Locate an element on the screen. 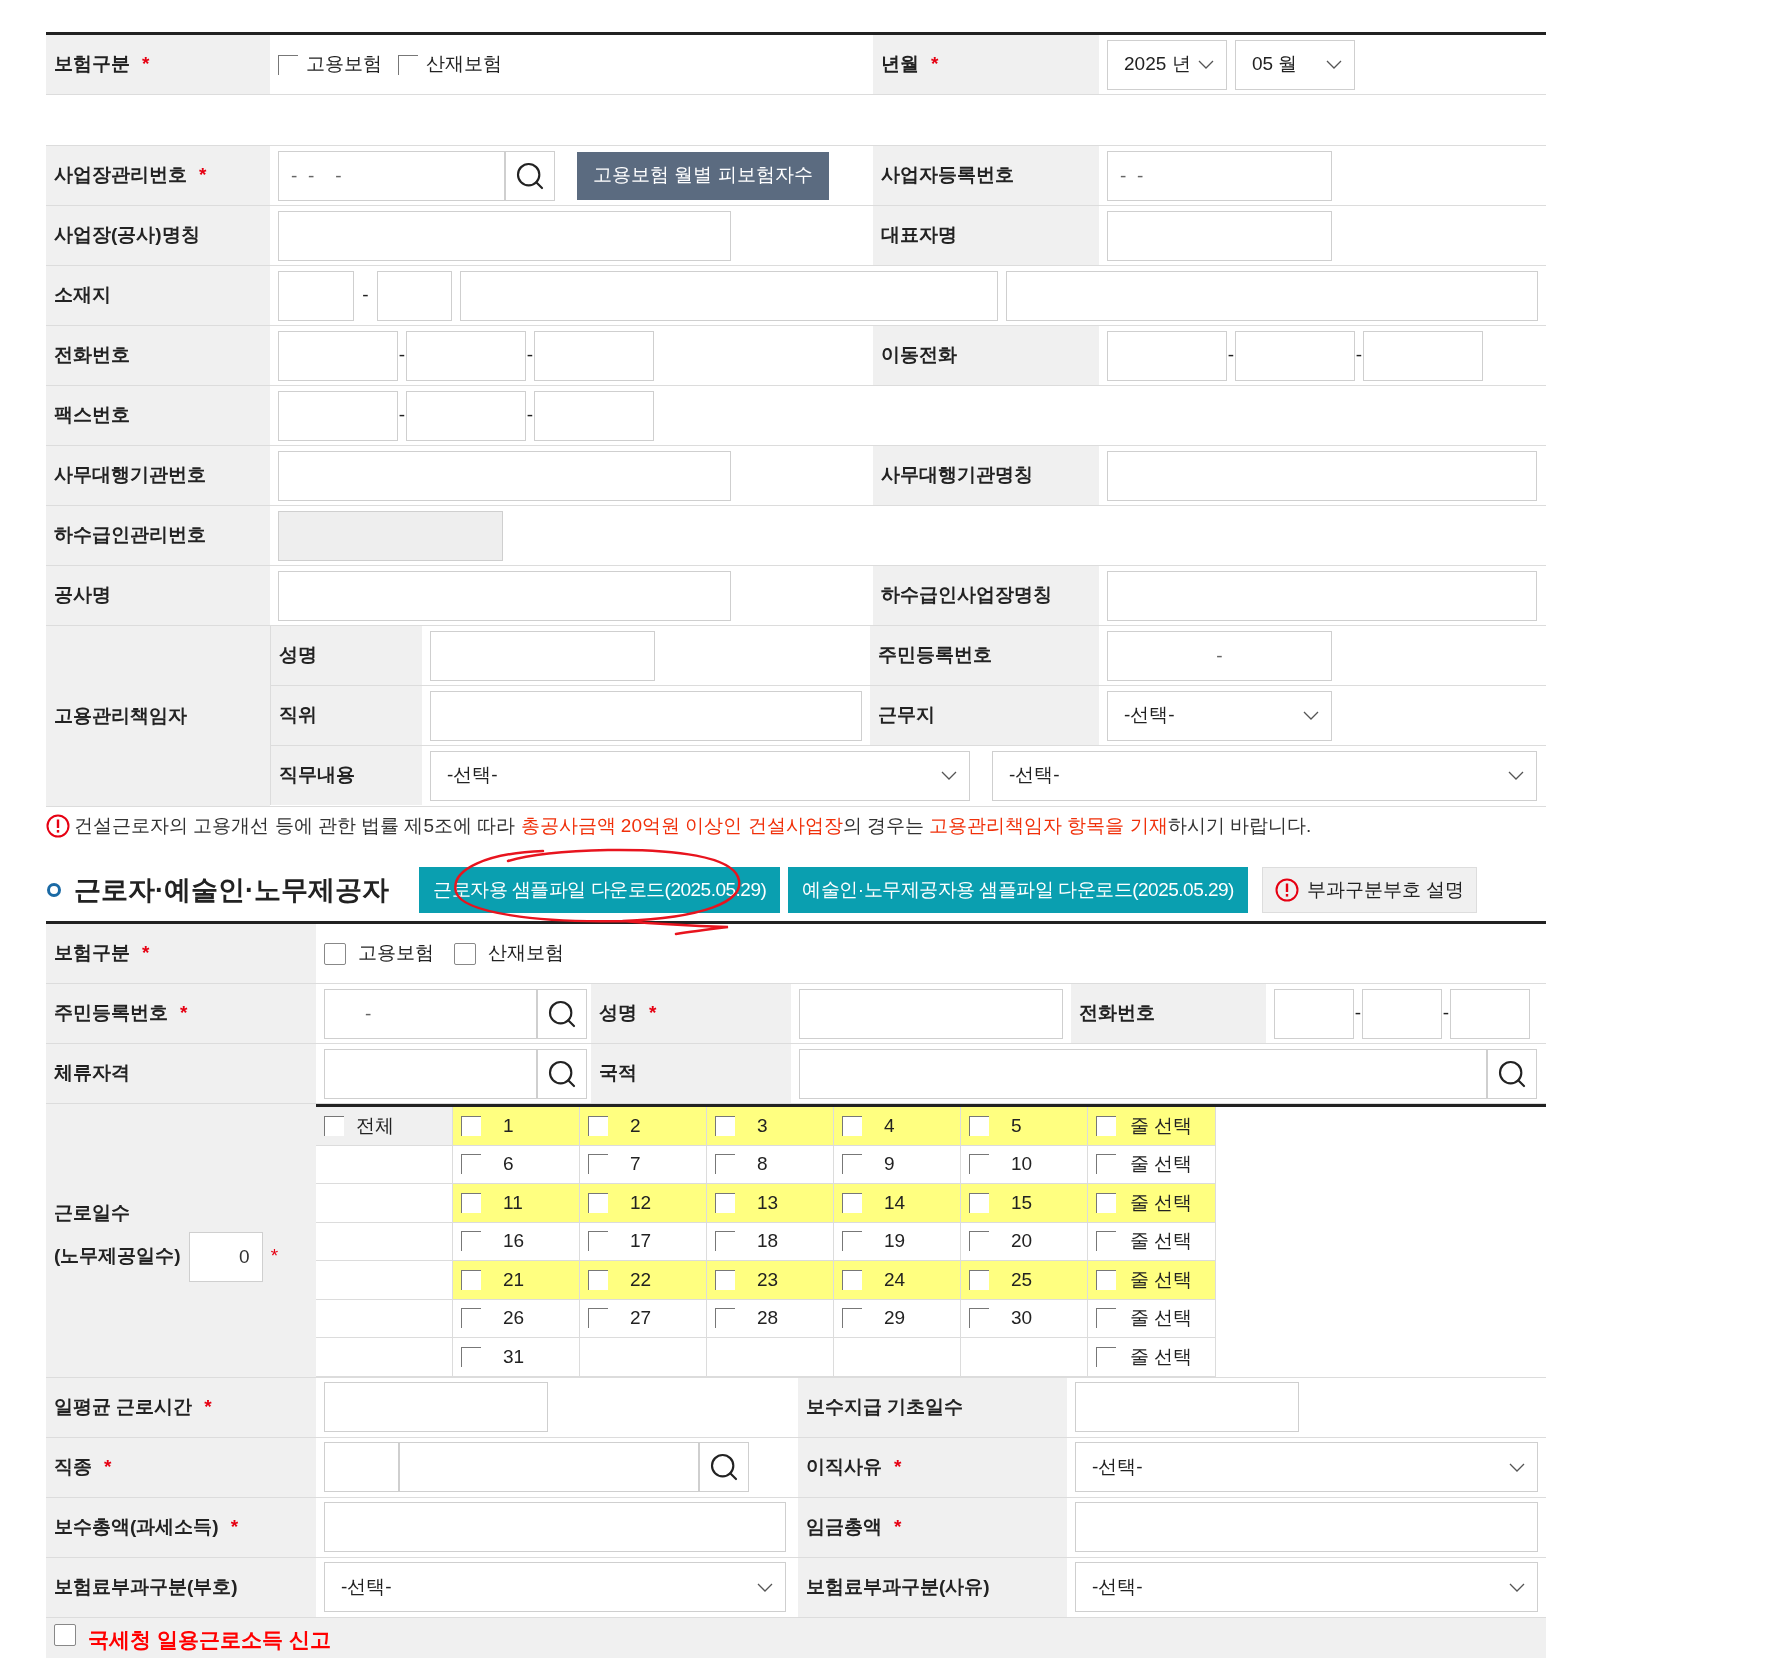  select-field: 05 월 is located at coordinates (1295, 64).